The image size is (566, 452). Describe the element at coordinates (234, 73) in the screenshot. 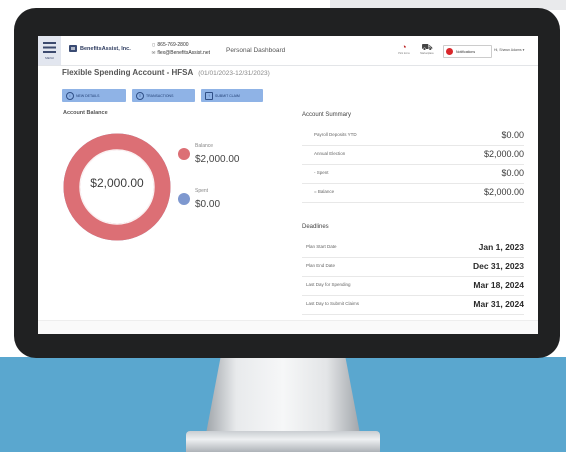

I see `account-period: (01/01/2023-12/31/2023)` at that location.